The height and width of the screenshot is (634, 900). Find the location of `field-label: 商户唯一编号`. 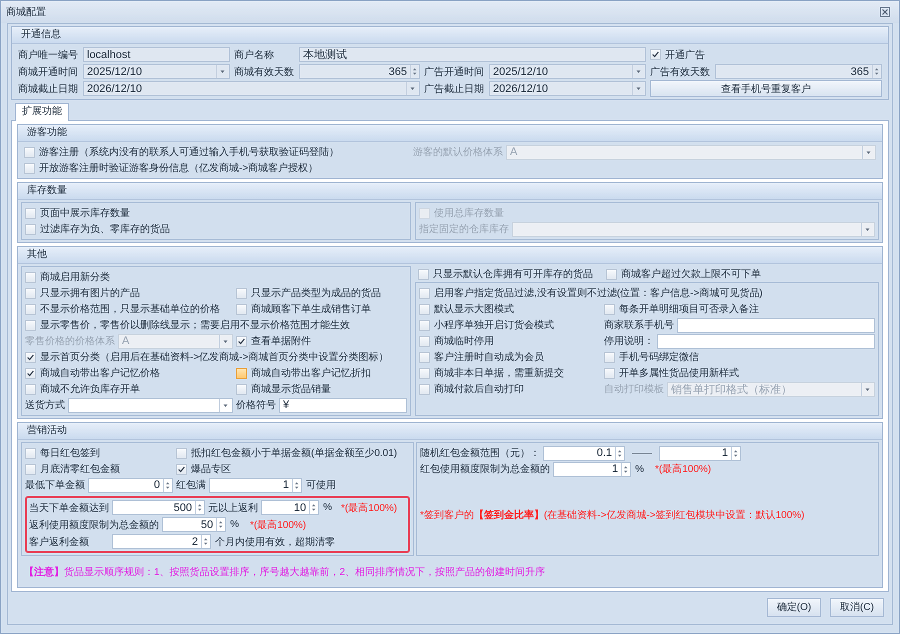

field-label: 商户唯一编号 is located at coordinates (48, 55).